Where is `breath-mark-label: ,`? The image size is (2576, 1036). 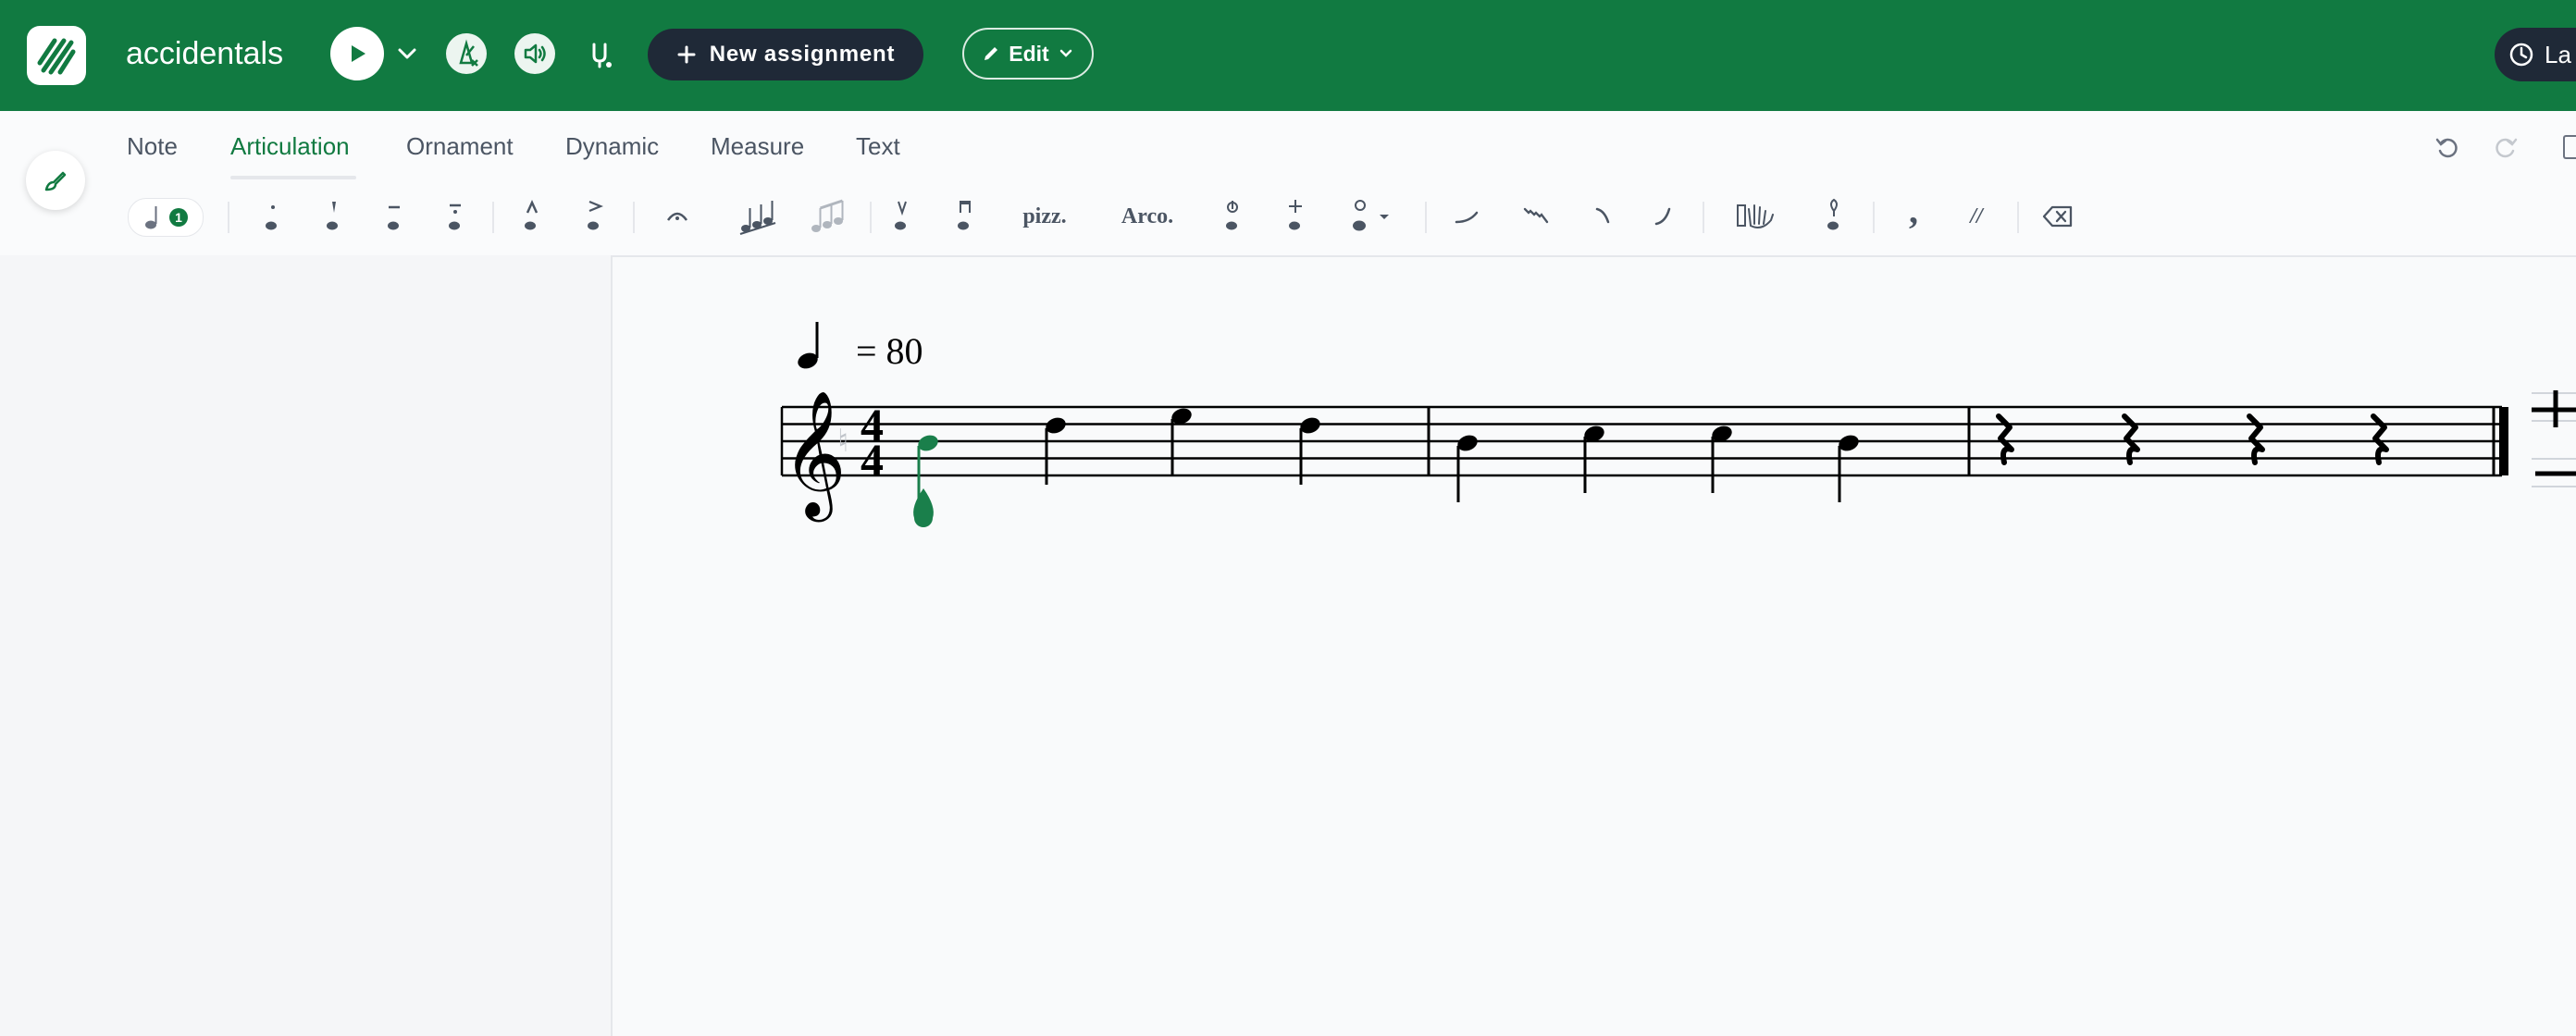
breath-mark-label: , is located at coordinates (1914, 211).